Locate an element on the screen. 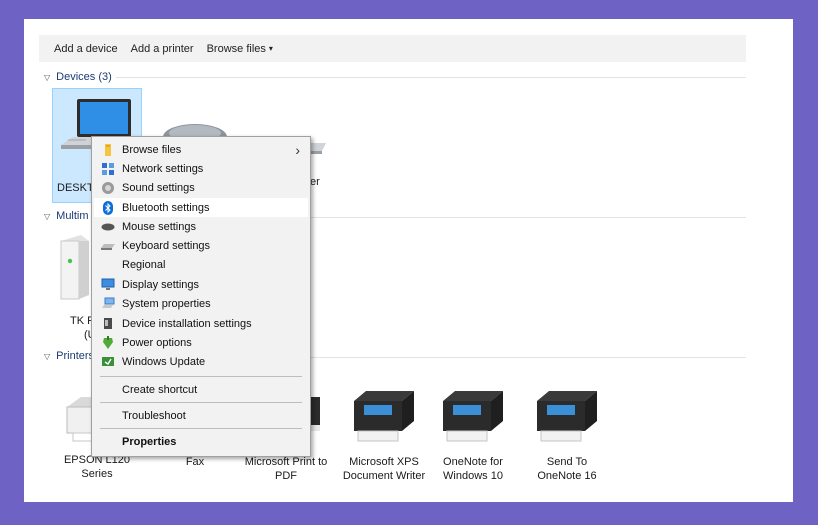 The width and height of the screenshot is (818, 525). keyboard-icon is located at coordinates (108, 246).